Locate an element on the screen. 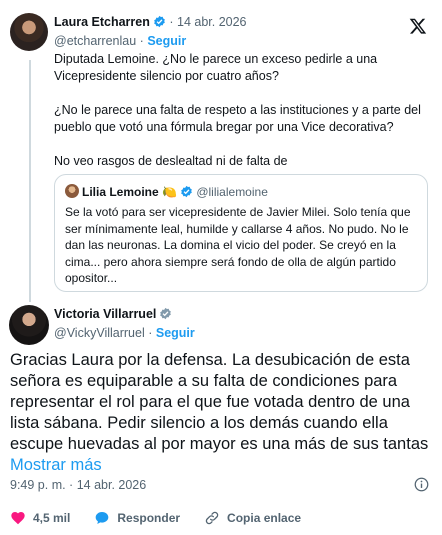 This screenshot has width=442, height=535. follow-button-victoria: Seguir is located at coordinates (175, 333).